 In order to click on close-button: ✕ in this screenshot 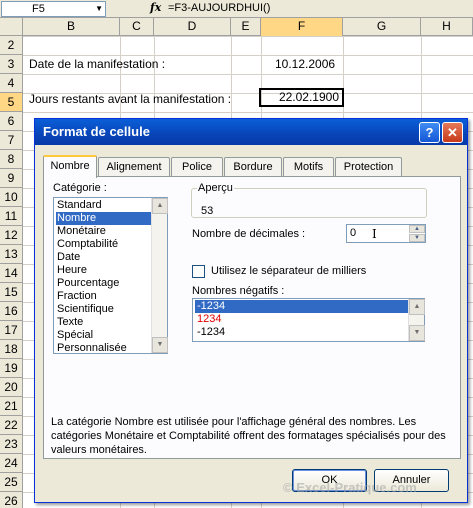, I will do `click(452, 132)`.